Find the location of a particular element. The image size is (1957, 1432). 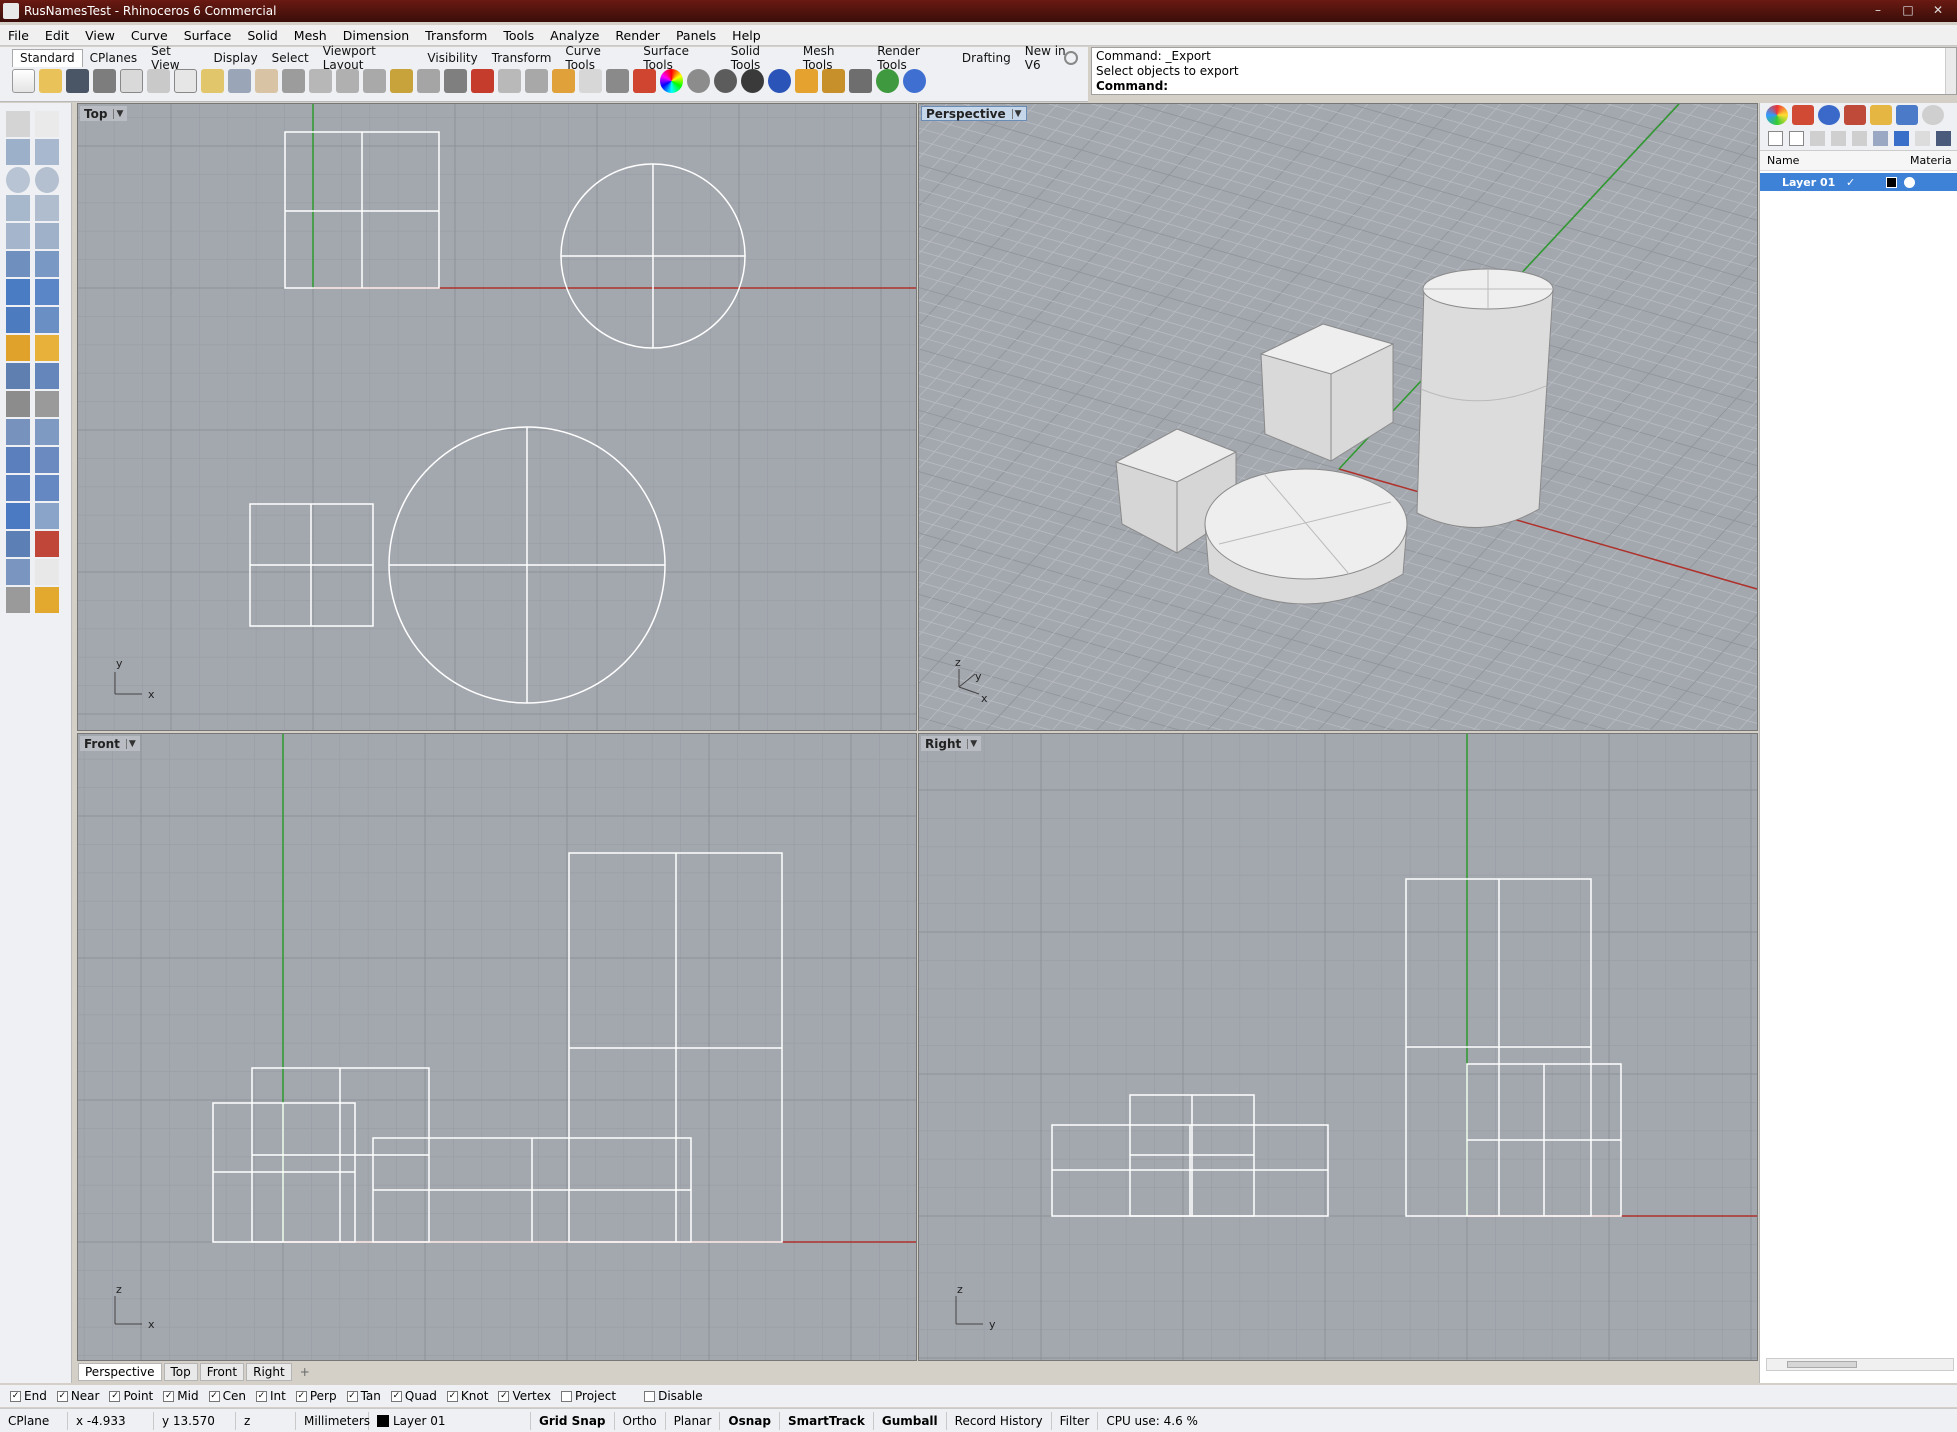

car-icon is located at coordinates (482, 81).